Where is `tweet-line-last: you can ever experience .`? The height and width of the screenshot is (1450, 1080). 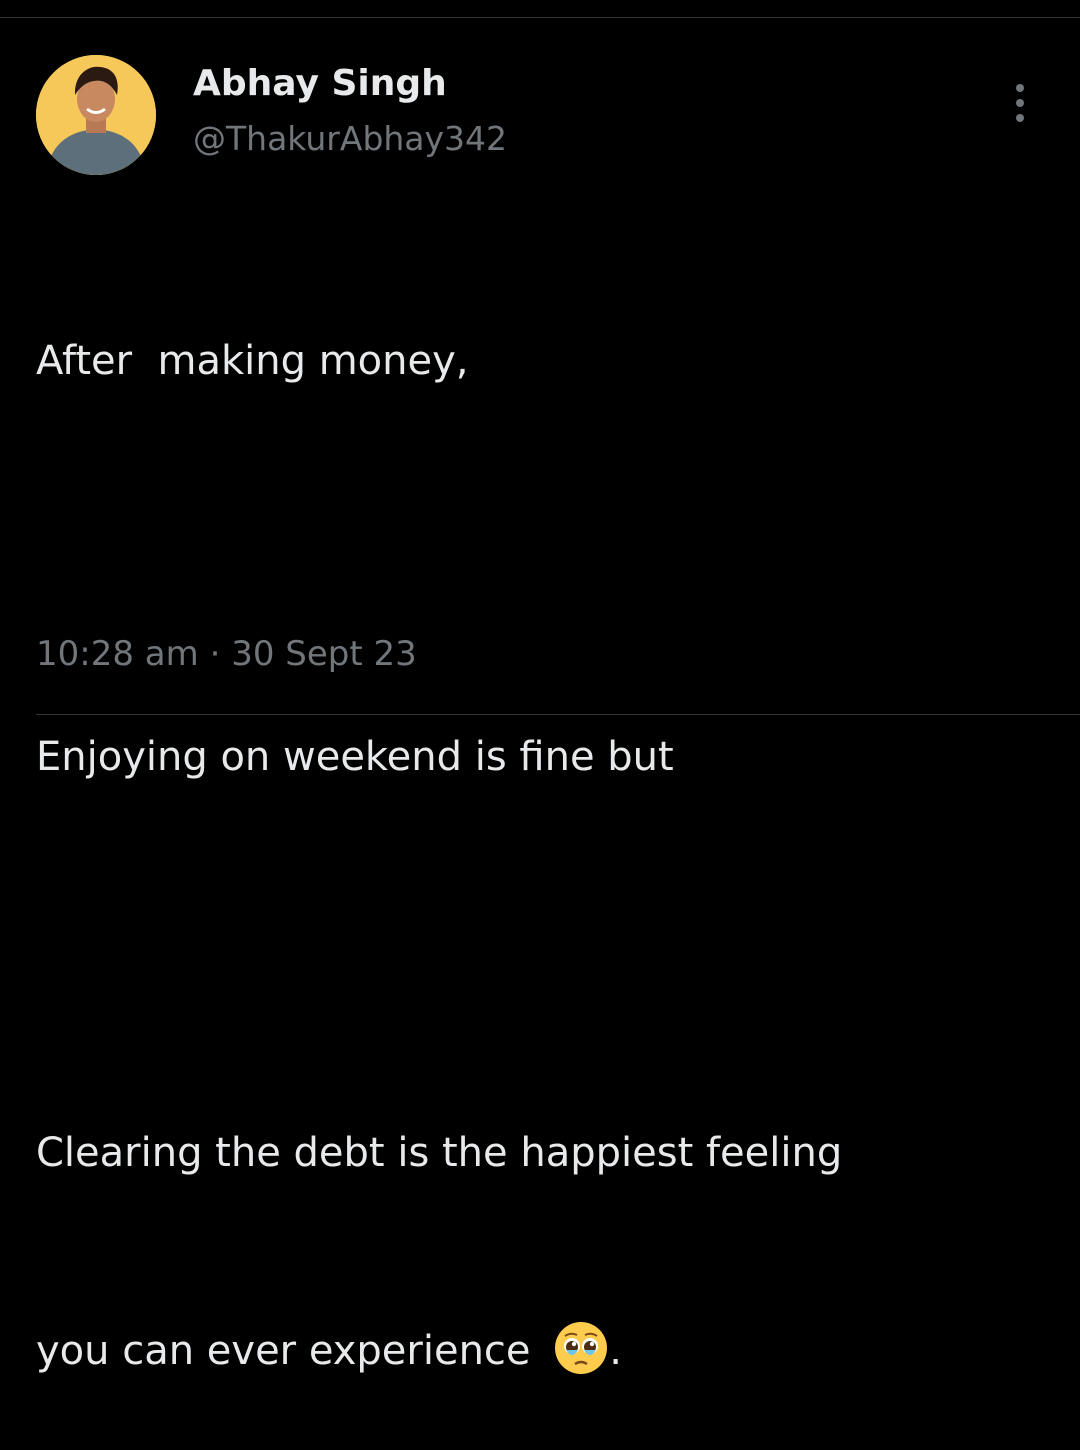 tweet-line-last: you can ever experience . is located at coordinates (546, 1351).